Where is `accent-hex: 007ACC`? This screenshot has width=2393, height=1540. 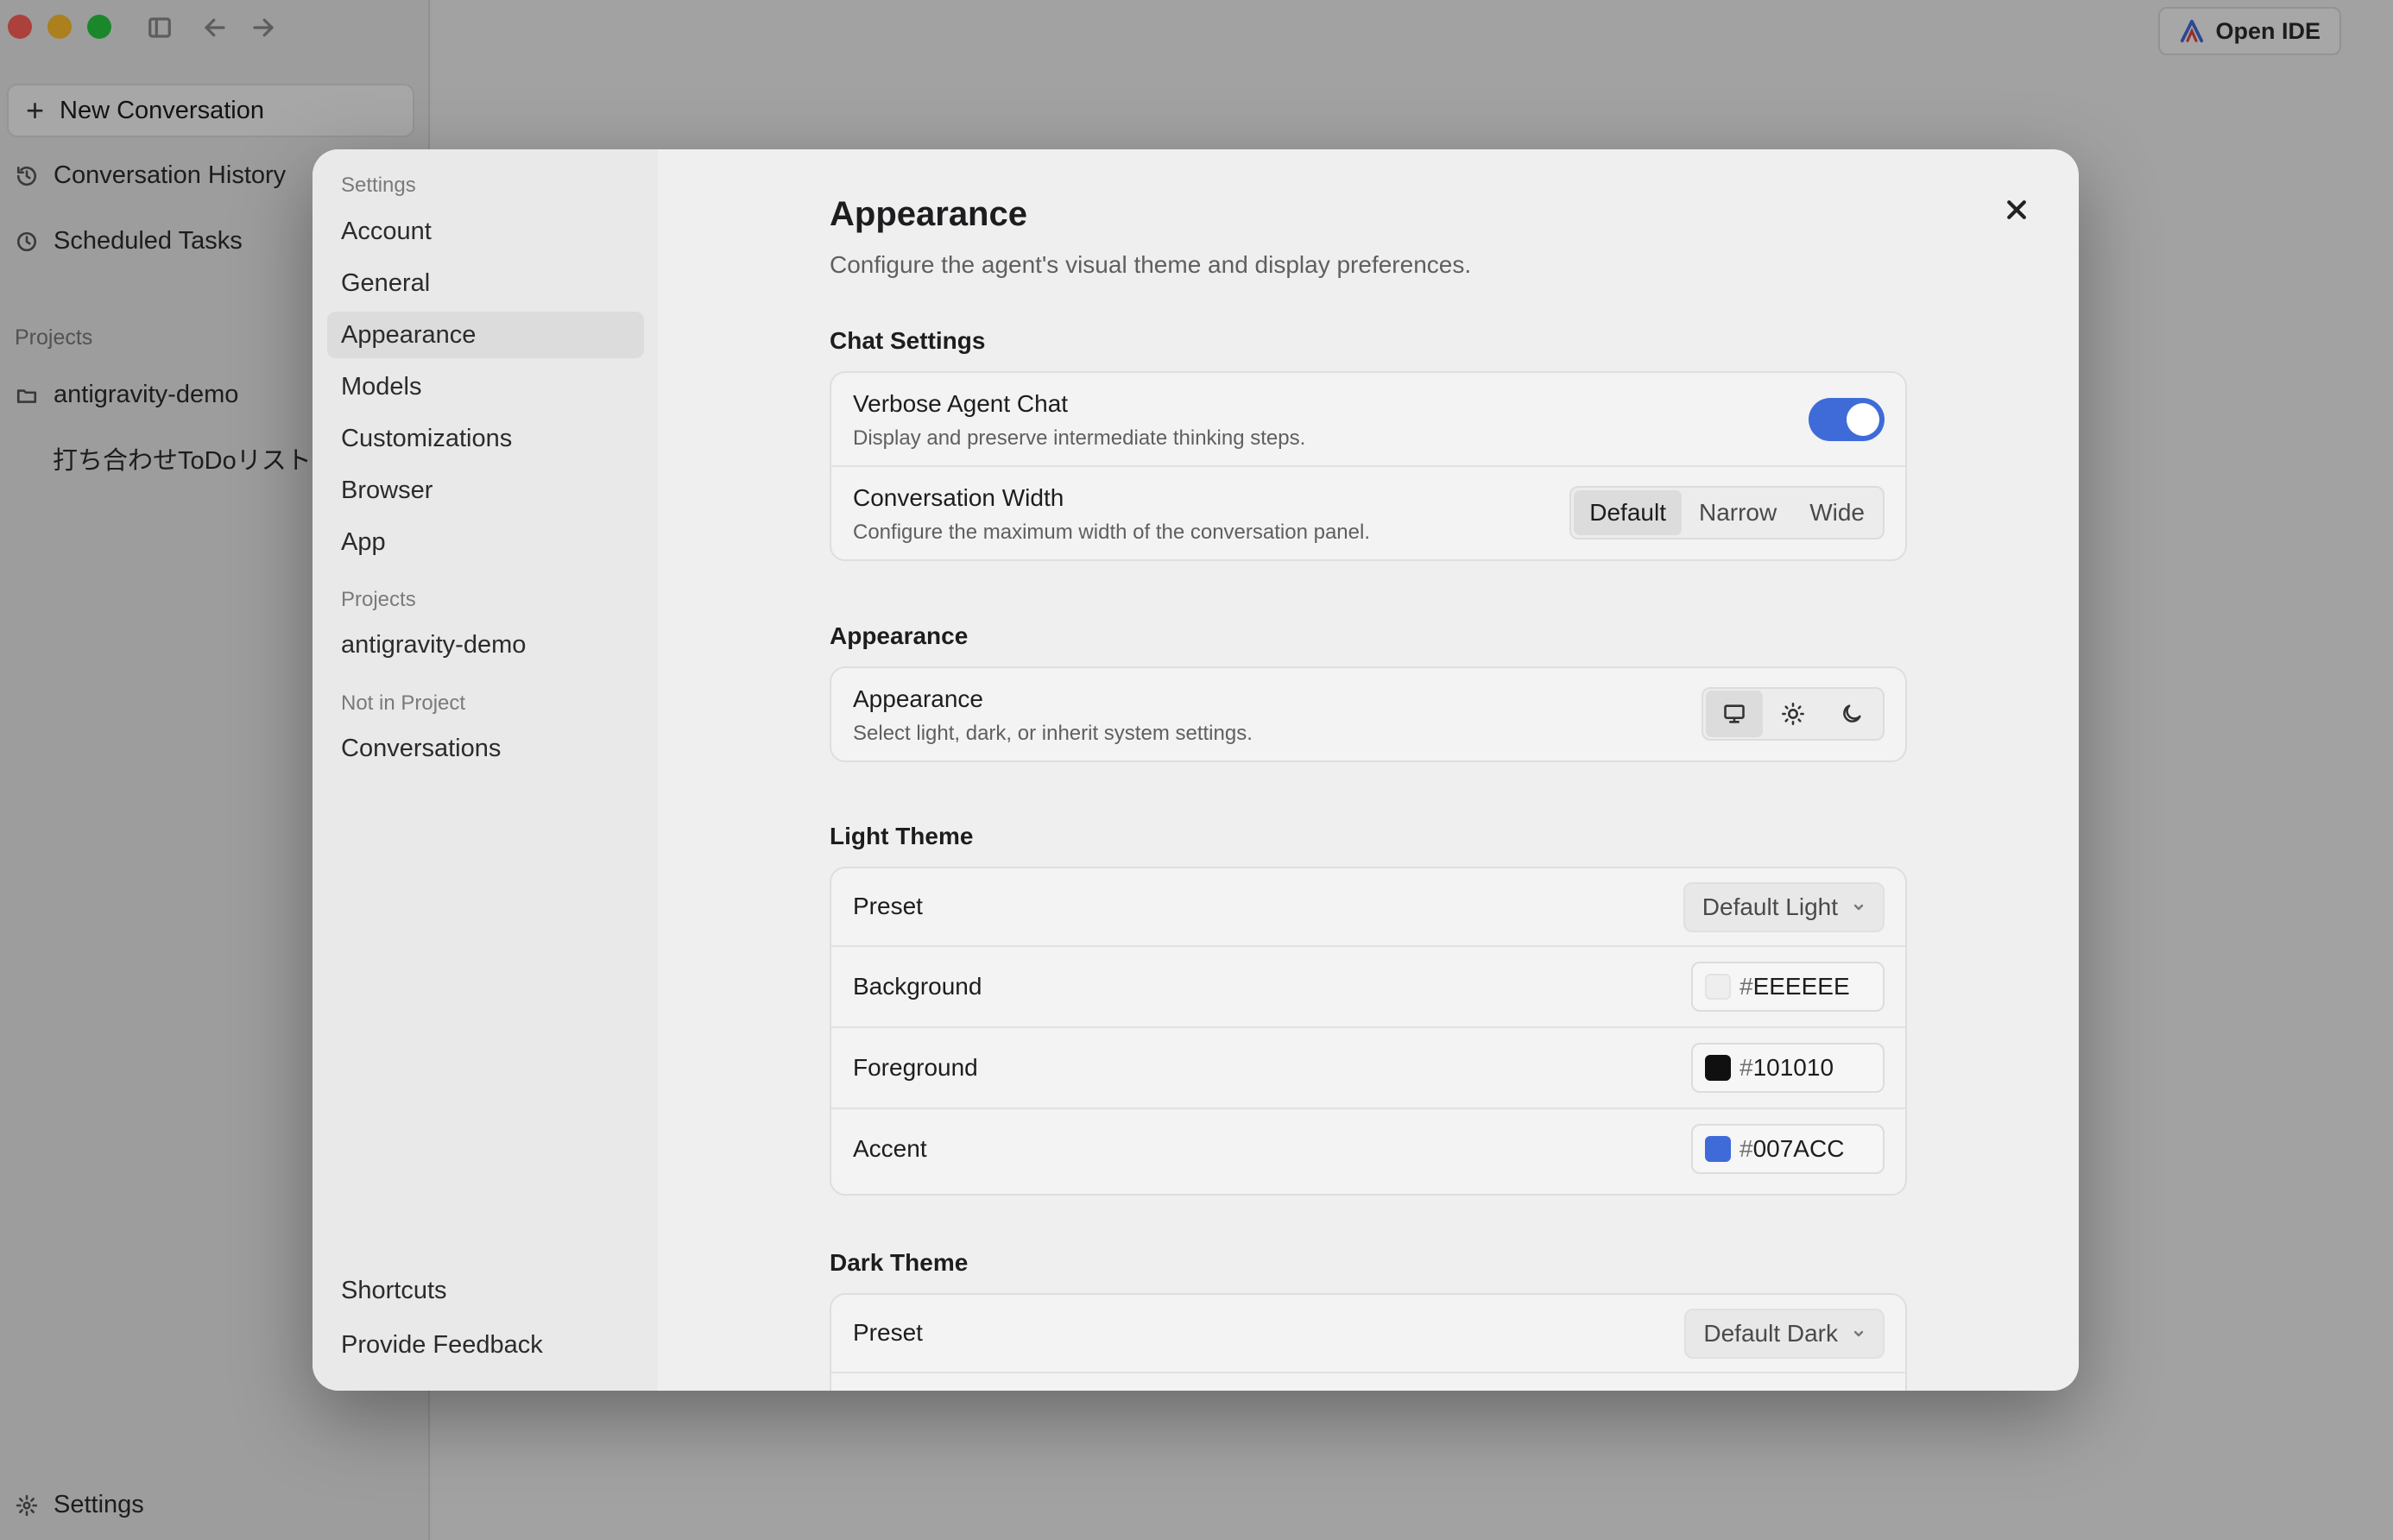
accent-hex: 007ACC is located at coordinates (1798, 1148).